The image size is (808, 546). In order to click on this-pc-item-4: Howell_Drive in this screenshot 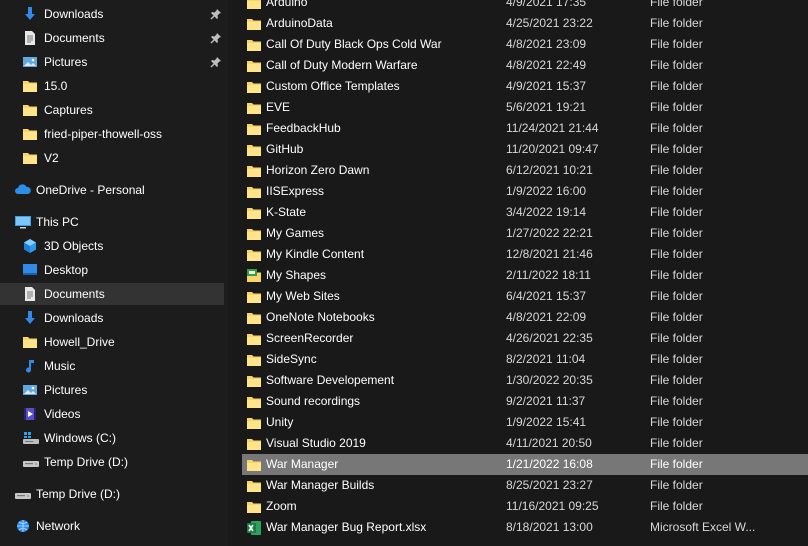, I will do `click(112, 342)`.